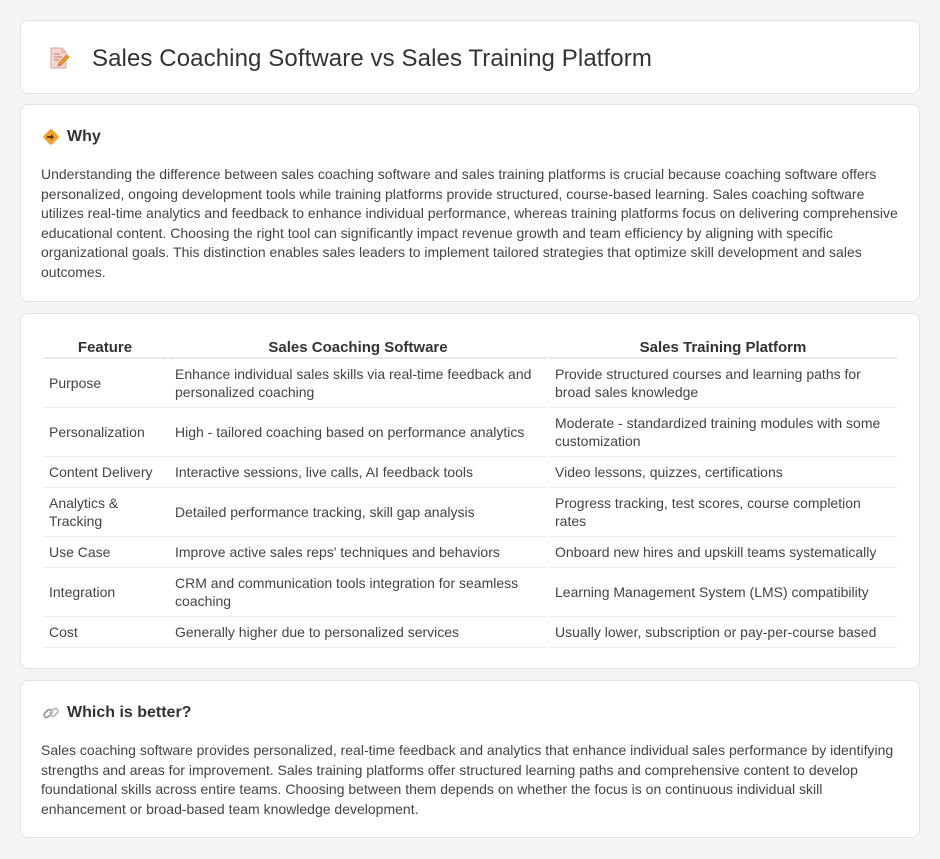  I want to click on why-heading-row: Why, so click(71, 137).